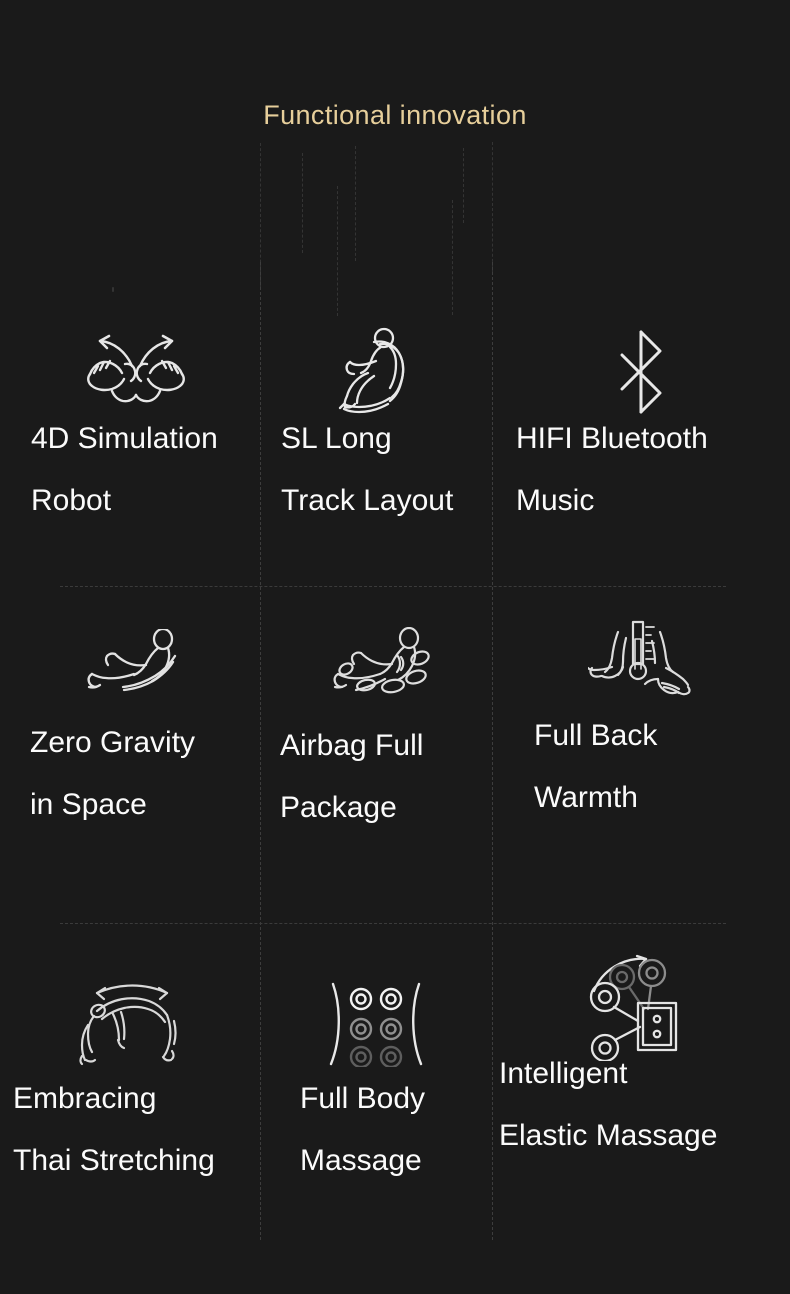  What do you see at coordinates (71, 500) in the screenshot?
I see `feature-caption-line2: Robot` at bounding box center [71, 500].